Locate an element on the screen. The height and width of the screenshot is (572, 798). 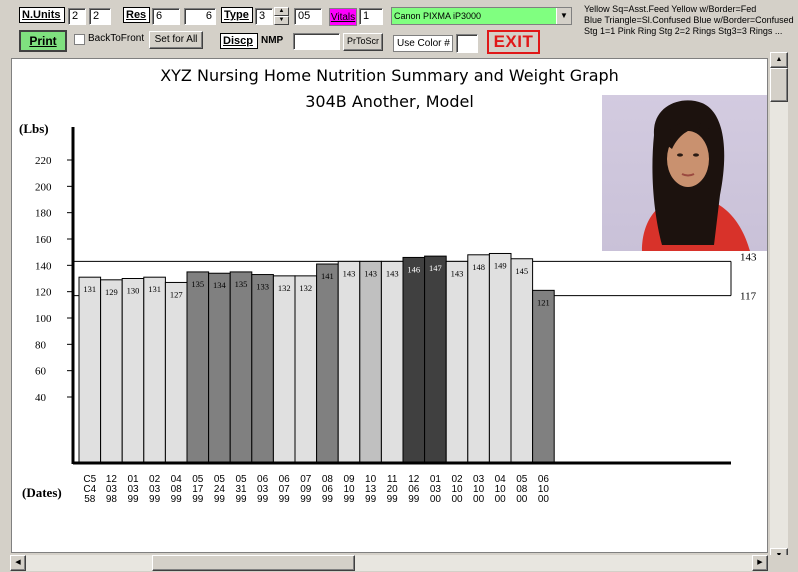
vitals-field: 1 is located at coordinates (371, 16).